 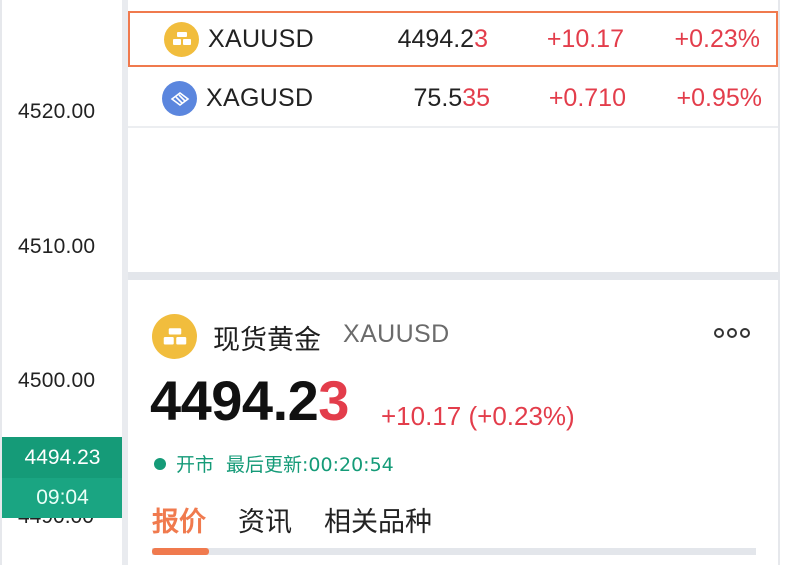 What do you see at coordinates (717, 38) in the screenshot?
I see `price-change-percent: +0.23%` at bounding box center [717, 38].